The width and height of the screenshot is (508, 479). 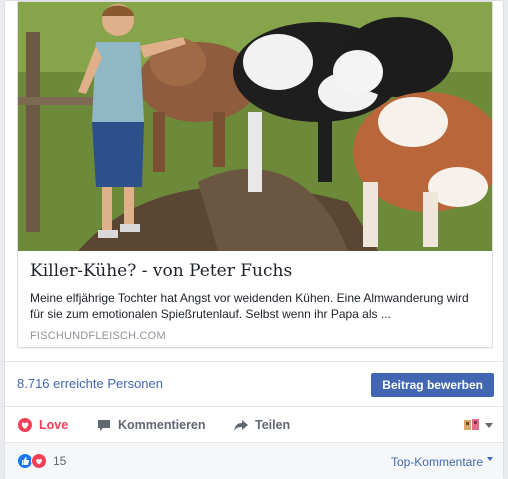 I want to click on share-button: Teilen, so click(x=261, y=425).